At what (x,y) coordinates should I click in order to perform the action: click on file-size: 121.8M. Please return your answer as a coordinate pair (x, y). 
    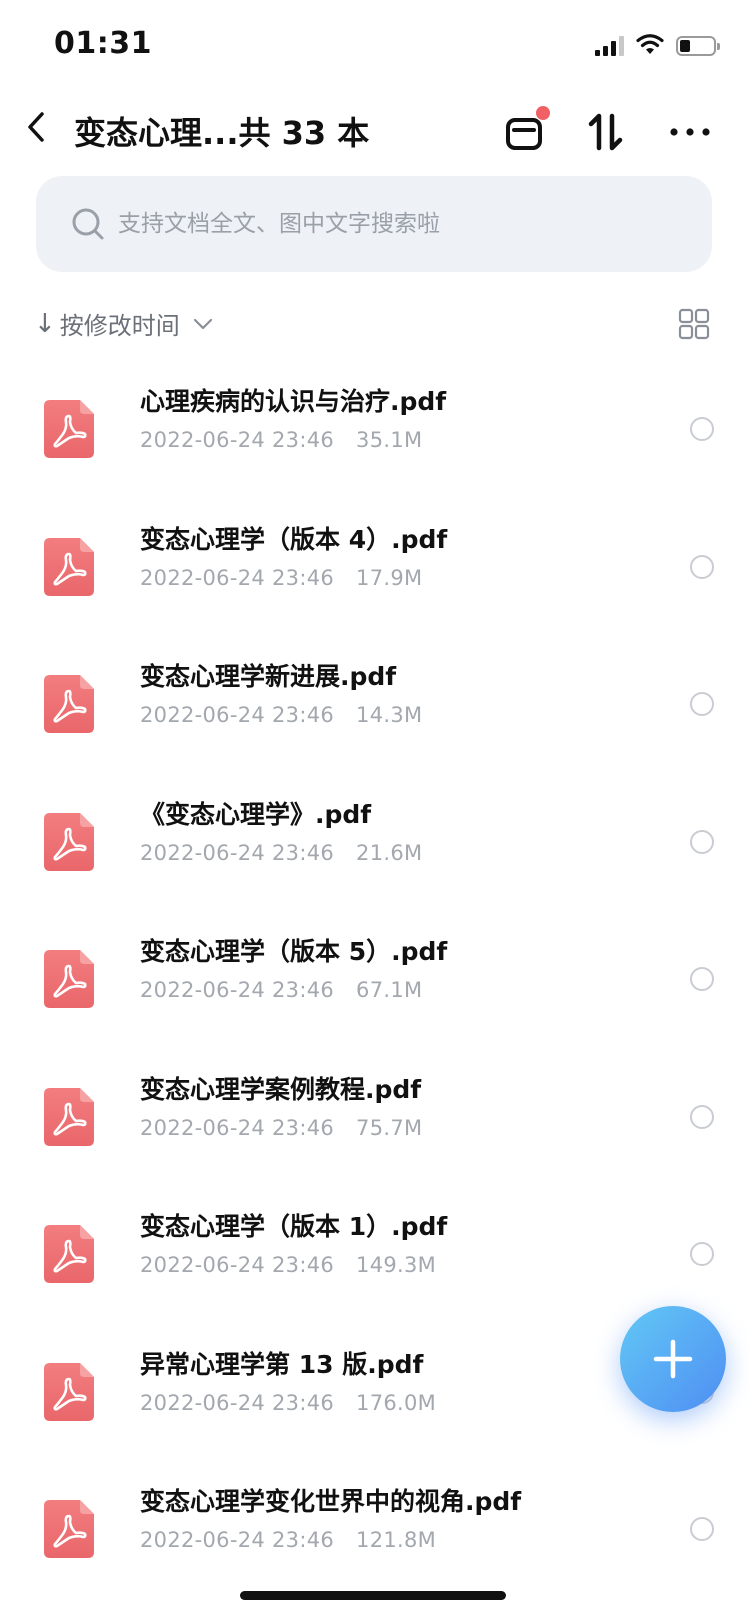
    Looking at the image, I should click on (396, 1540).